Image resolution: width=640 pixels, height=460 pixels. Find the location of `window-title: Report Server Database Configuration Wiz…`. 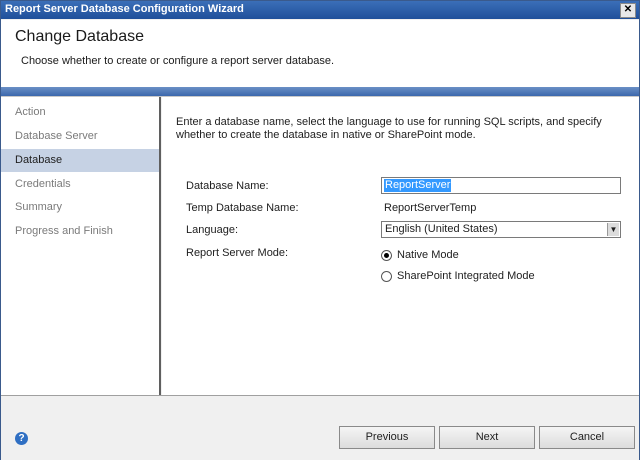

window-title: Report Server Database Configuration Wiz… is located at coordinates (124, 9).